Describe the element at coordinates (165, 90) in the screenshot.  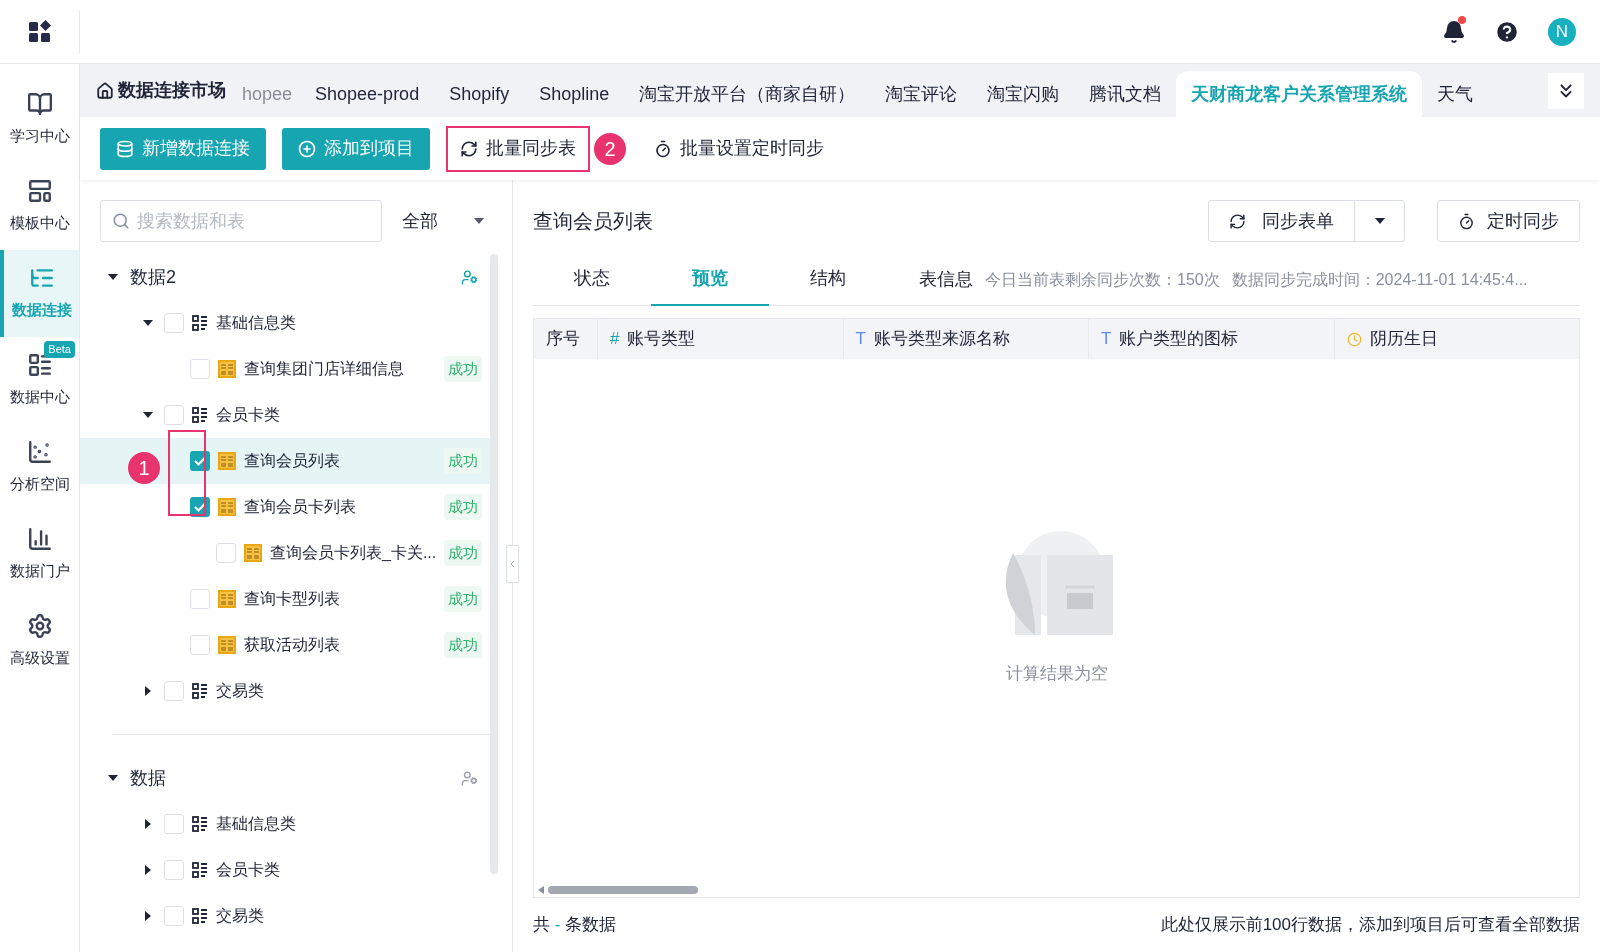
I see `home-tab: 数据连接市场` at that location.